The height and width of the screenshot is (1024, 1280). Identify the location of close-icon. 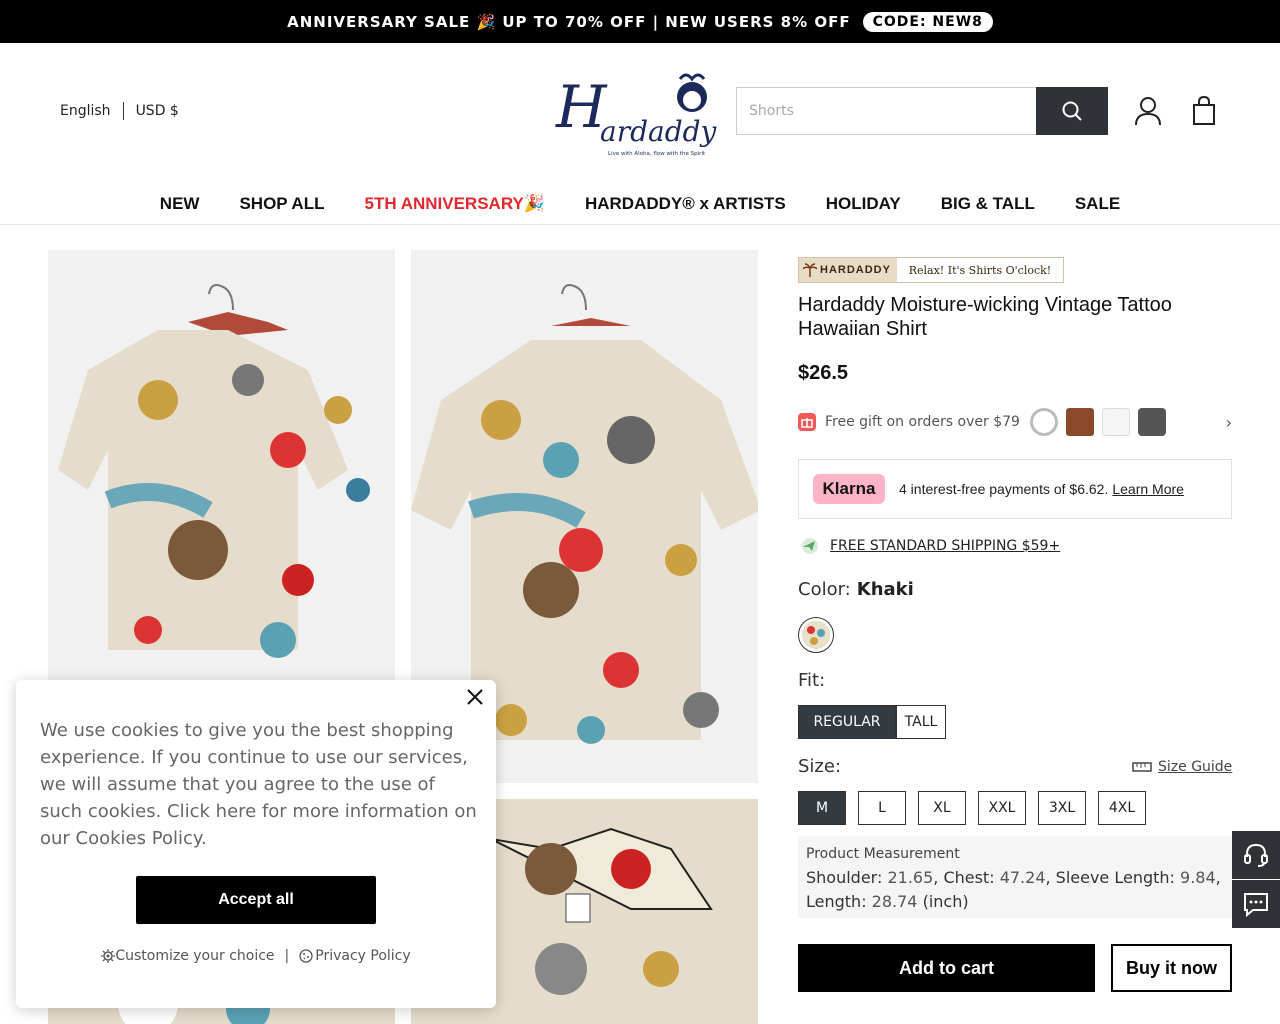
(475, 697).